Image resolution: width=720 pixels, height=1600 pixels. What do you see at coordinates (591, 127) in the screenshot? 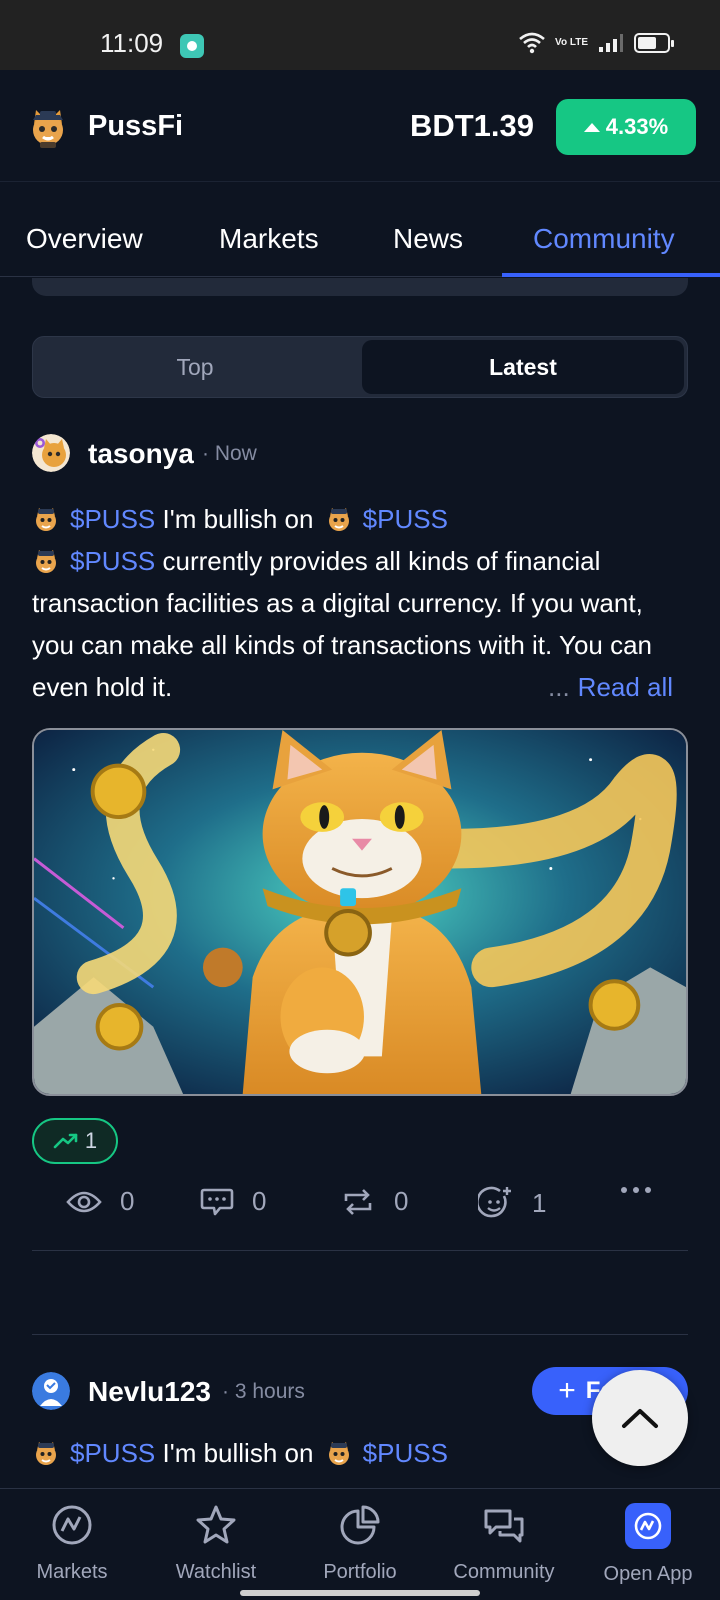
I see `triangle-up-icon` at bounding box center [591, 127].